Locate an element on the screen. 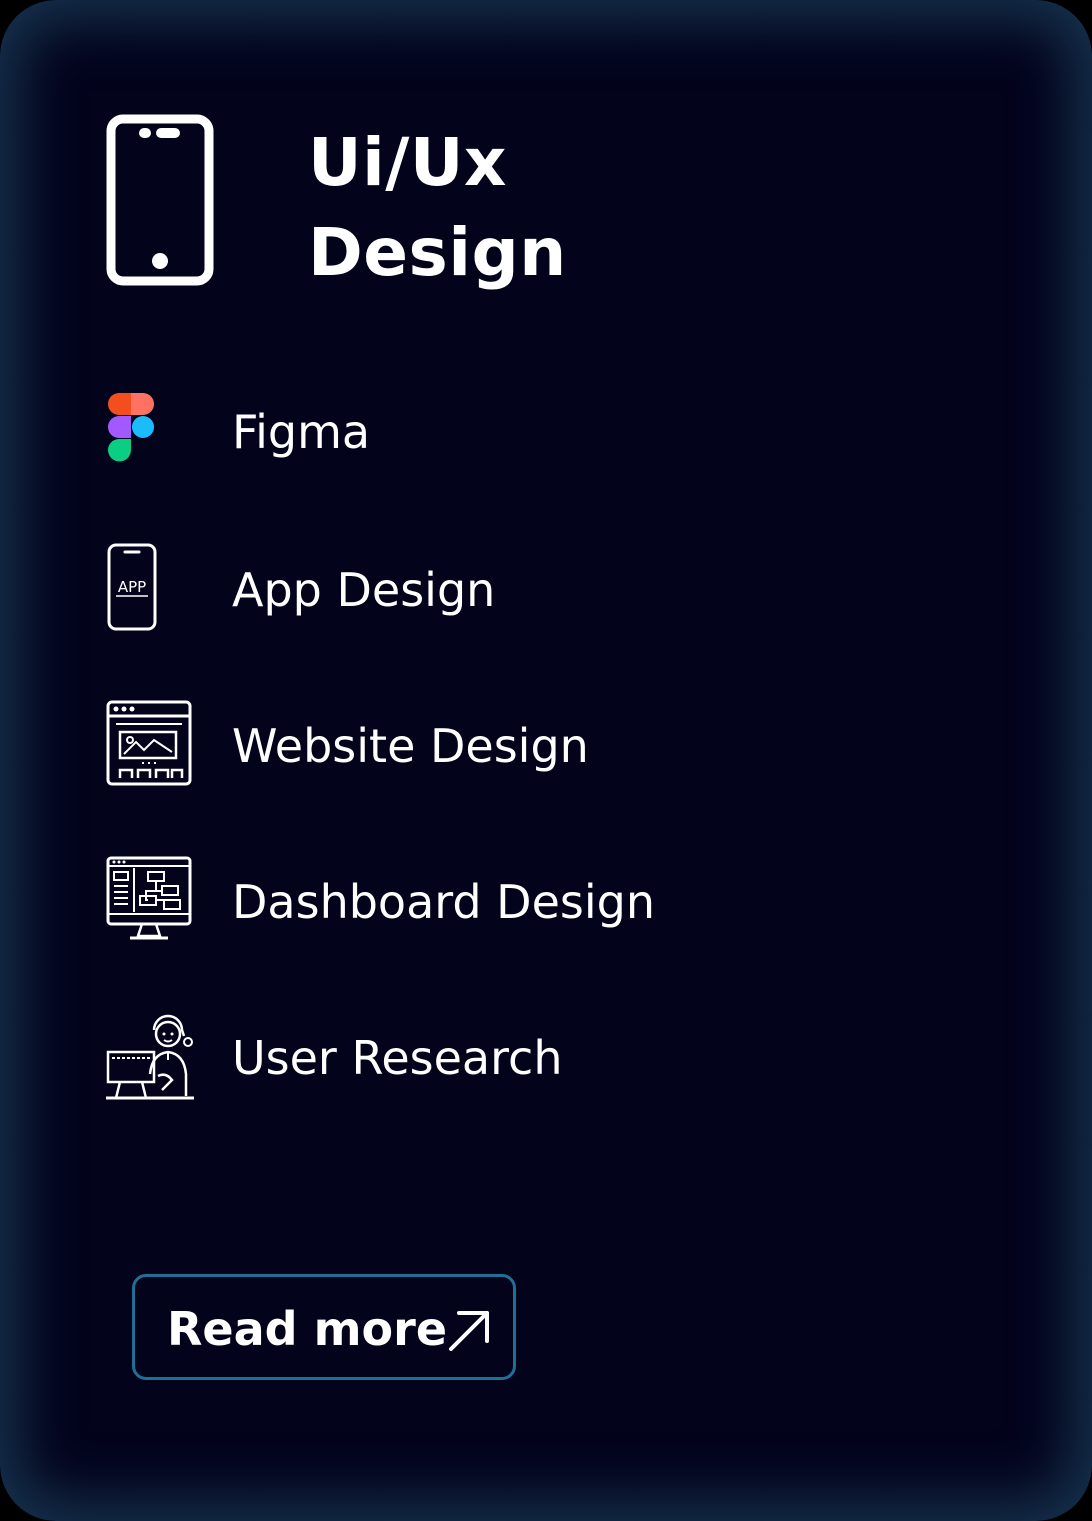 The image size is (1092, 1521). read-more-label: Read more is located at coordinates (307, 1329).